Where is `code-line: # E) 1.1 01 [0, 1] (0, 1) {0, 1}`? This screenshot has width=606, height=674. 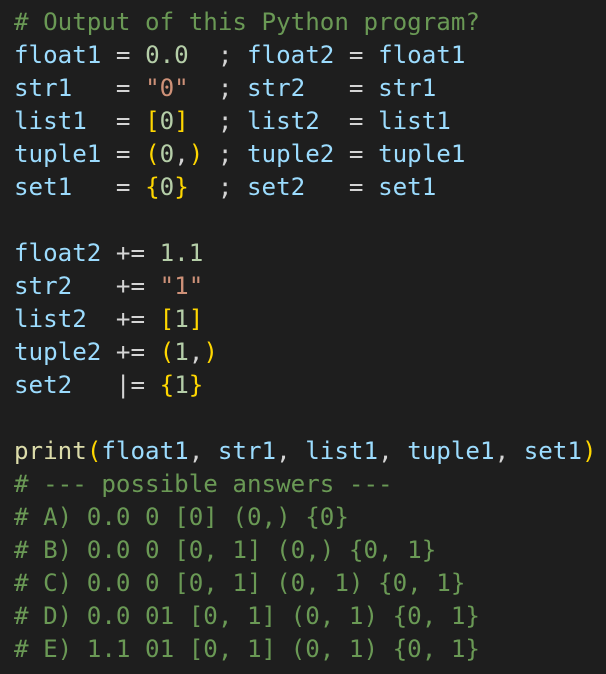
code-line: # E) 1.1 01 [0, 1] (0, 1) {0, 1} is located at coordinates (310, 649).